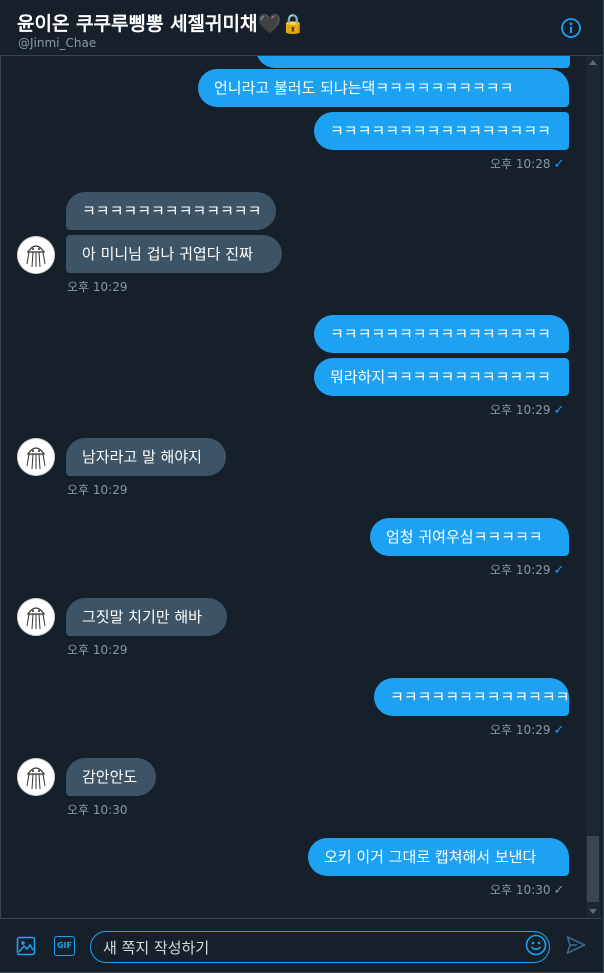 Image resolution: width=604 pixels, height=973 pixels. I want to click on message-timestamp: 오후 10:30 ✓, so click(527, 890).